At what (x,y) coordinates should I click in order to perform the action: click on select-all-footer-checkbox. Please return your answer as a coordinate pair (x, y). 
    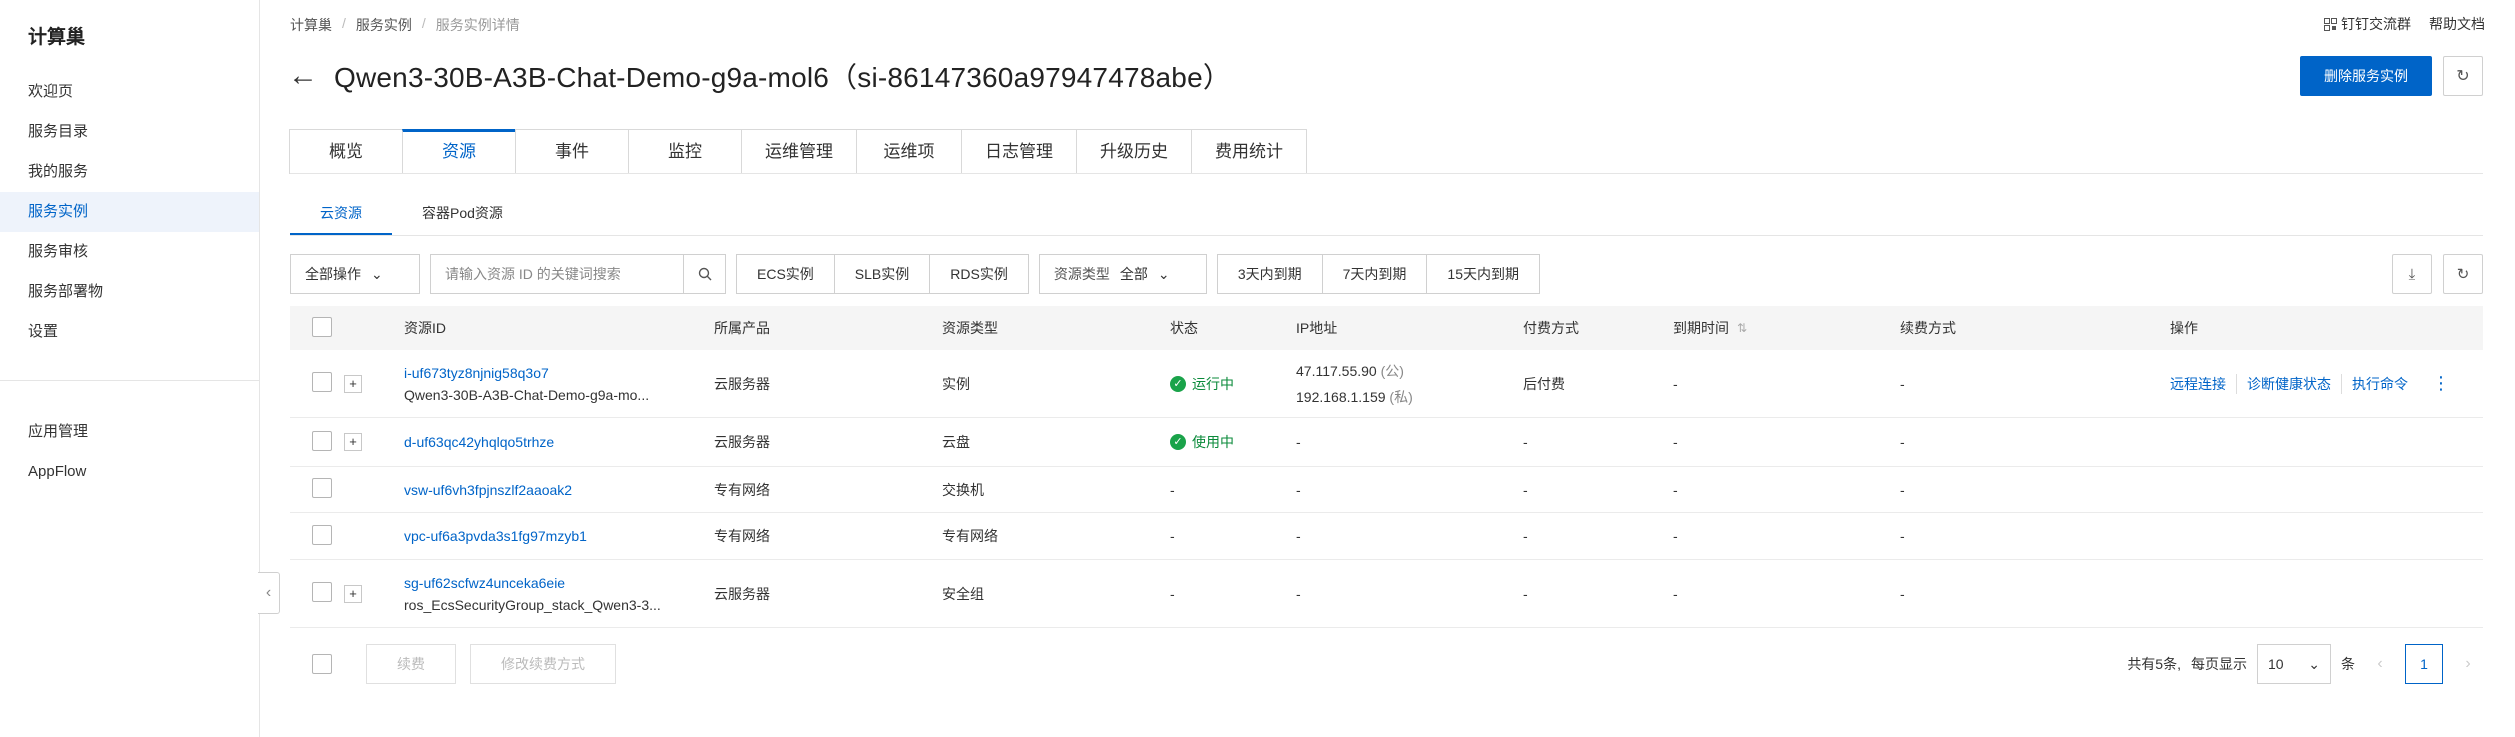
    Looking at the image, I should click on (322, 664).